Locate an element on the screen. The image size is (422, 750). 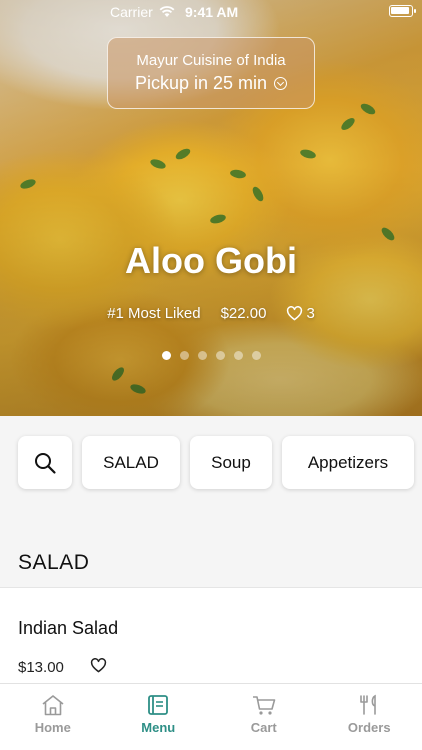
search-button is located at coordinates (45, 462).